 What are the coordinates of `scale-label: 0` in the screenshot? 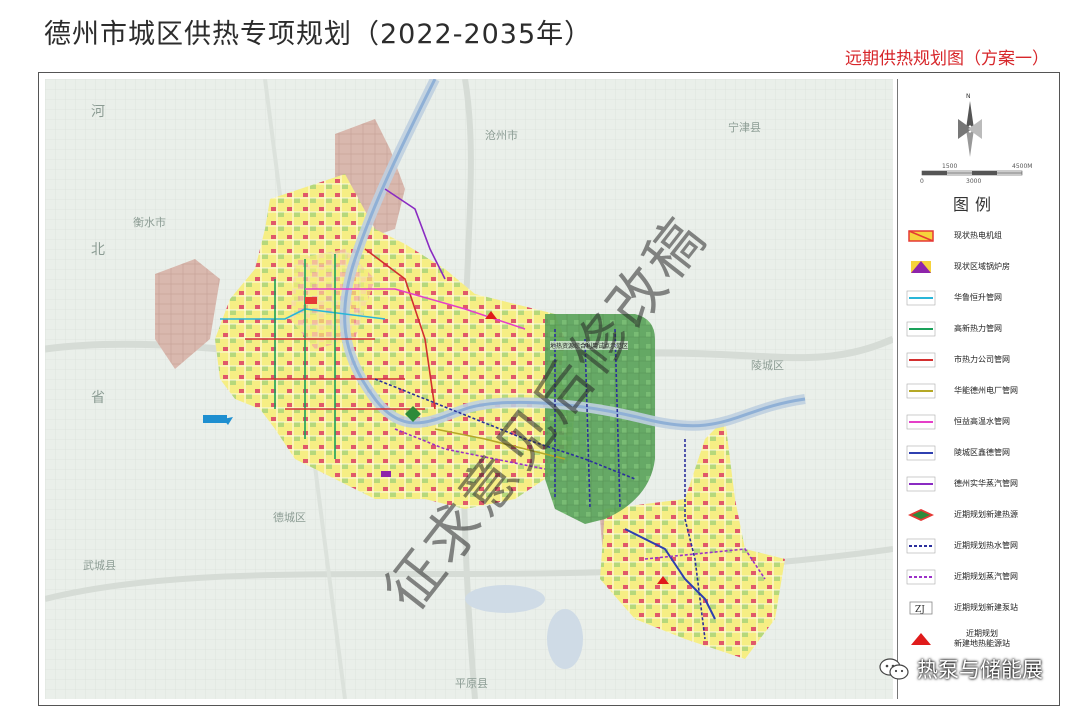 It's located at (922, 181).